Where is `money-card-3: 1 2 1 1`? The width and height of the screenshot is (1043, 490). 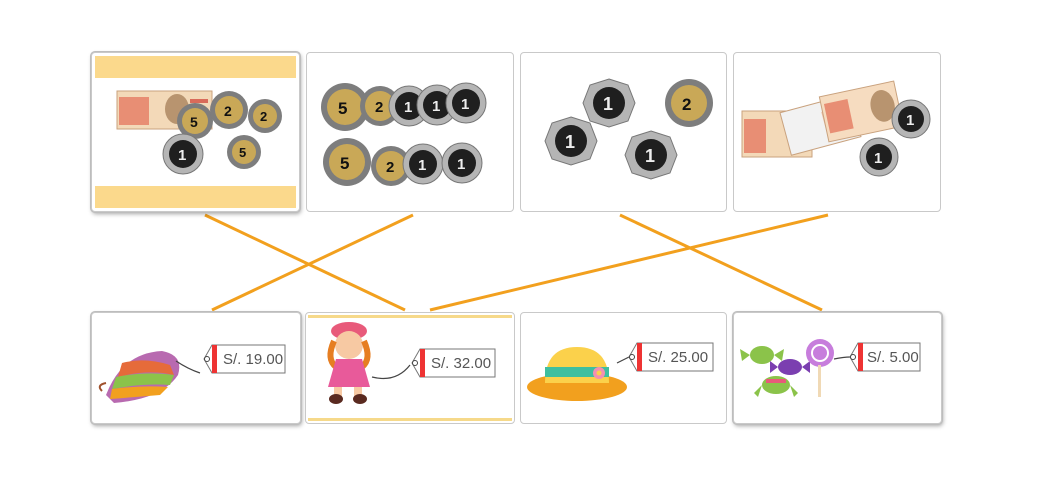
money-card-3: 1 2 1 1 is located at coordinates (623, 132).